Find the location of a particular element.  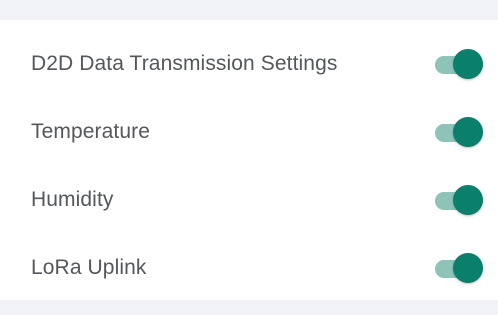

setting-label: Humidity is located at coordinates (72, 199).